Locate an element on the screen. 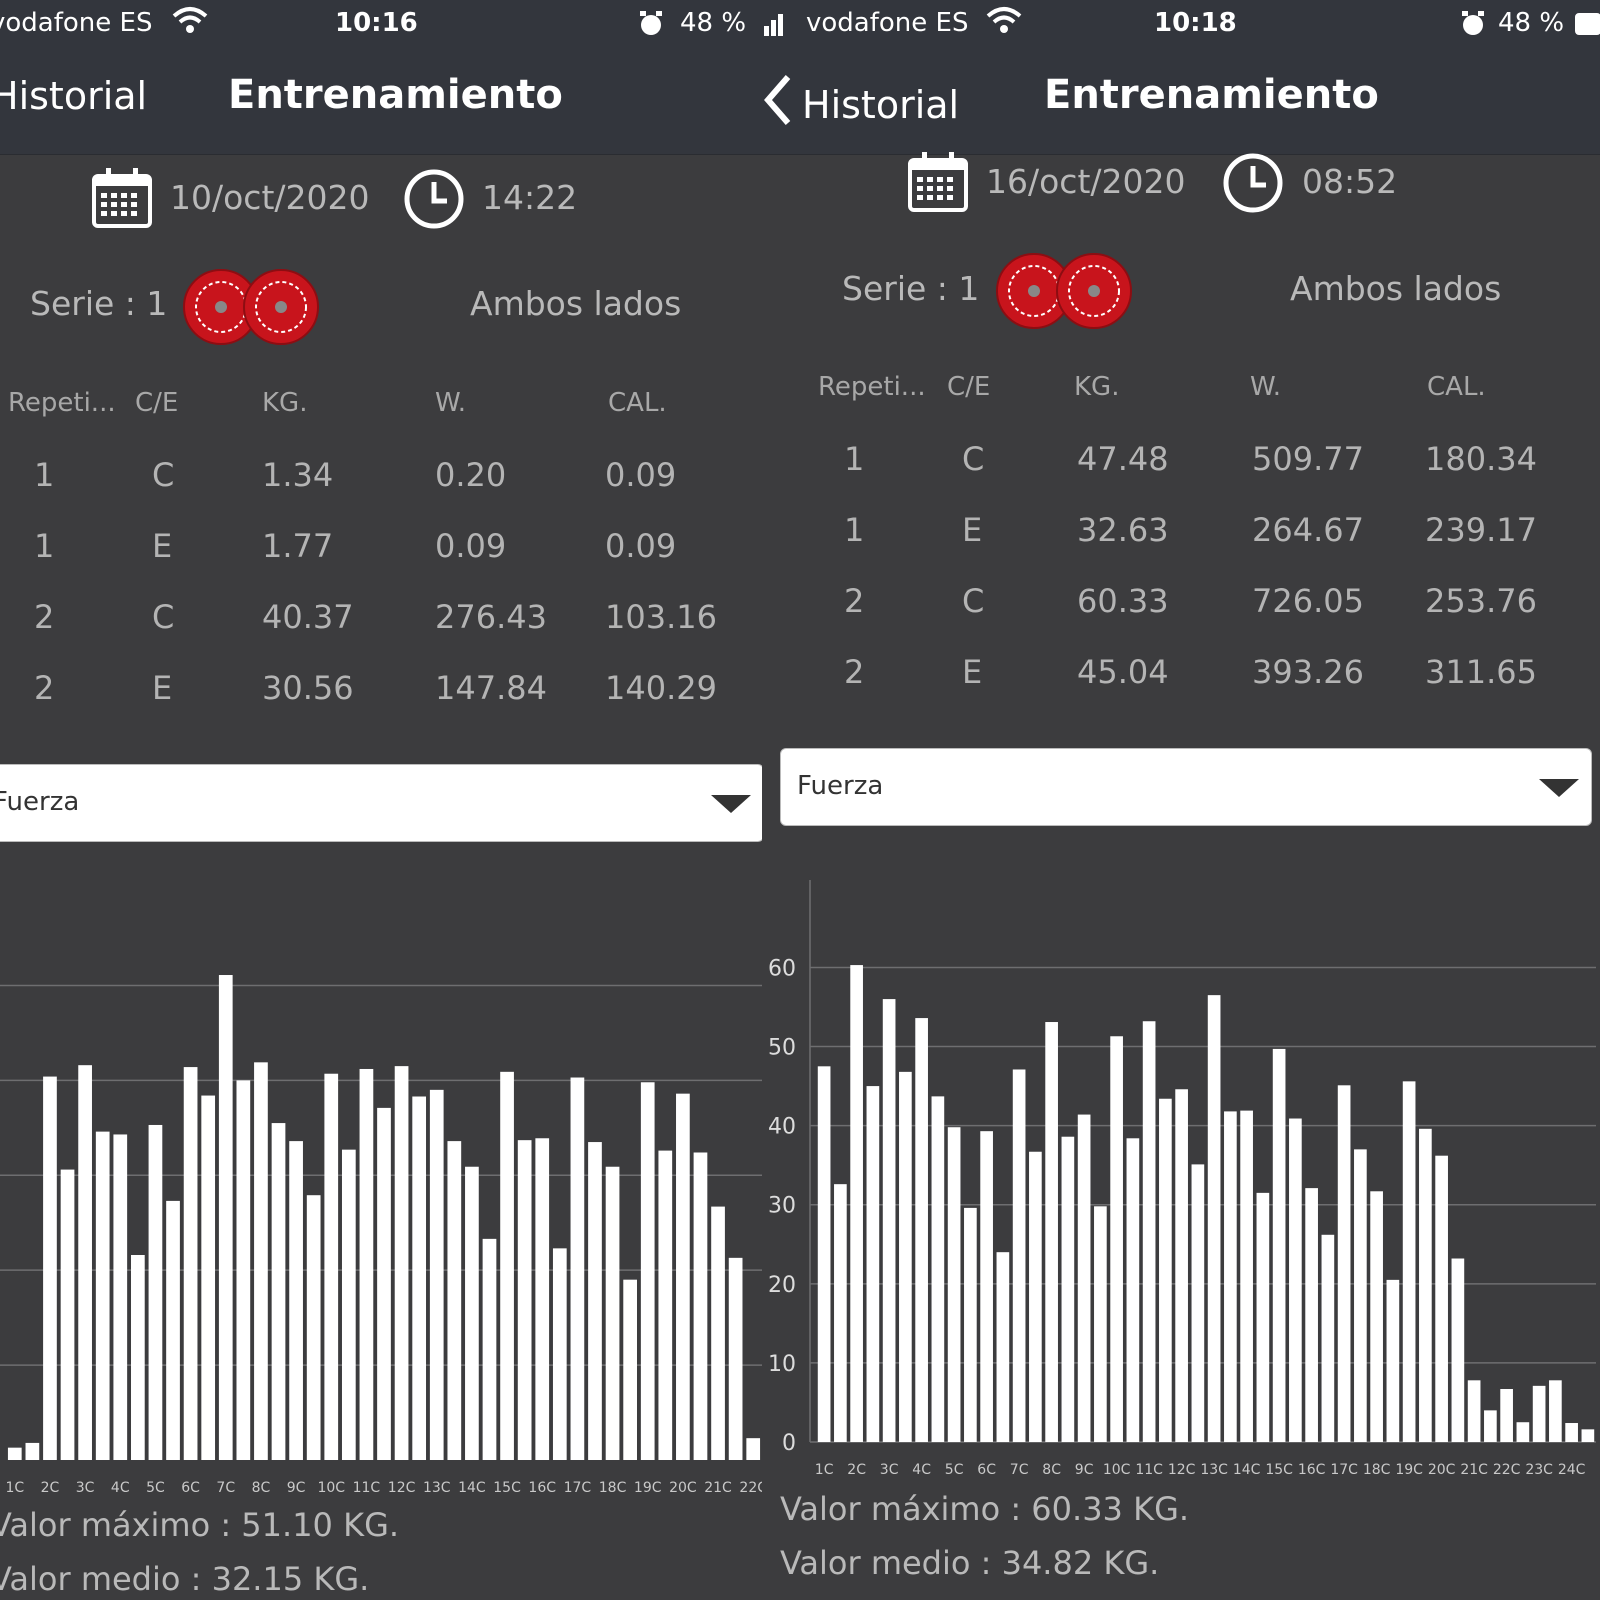 The image size is (1600, 1600). table-cell: 264.67 is located at coordinates (1308, 530).